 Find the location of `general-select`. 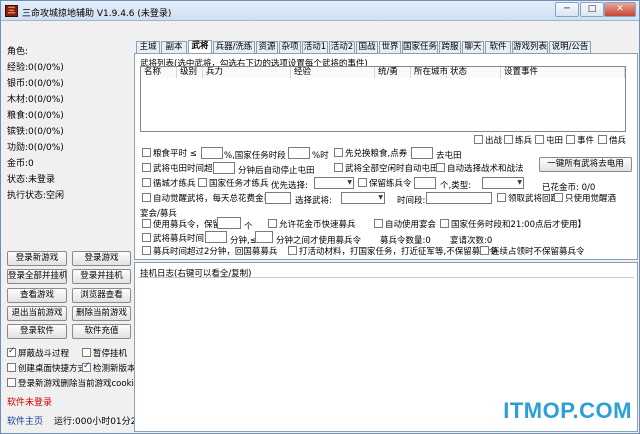

general-select is located at coordinates (363, 198).